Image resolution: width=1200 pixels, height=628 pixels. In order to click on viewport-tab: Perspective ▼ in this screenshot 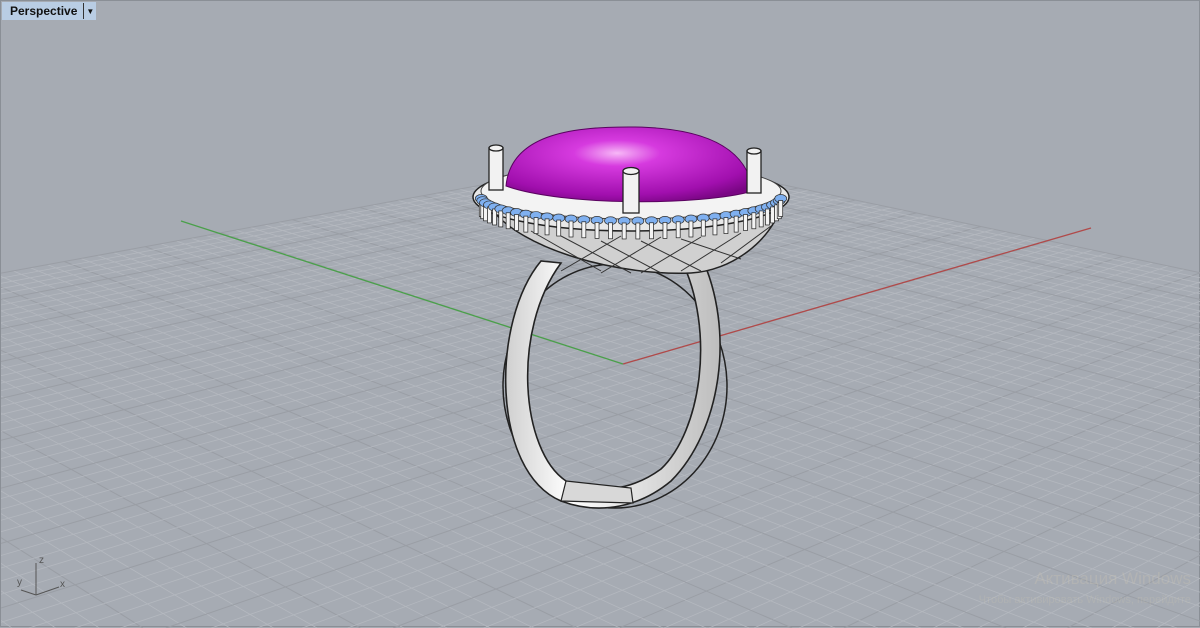, I will do `click(49, 11)`.